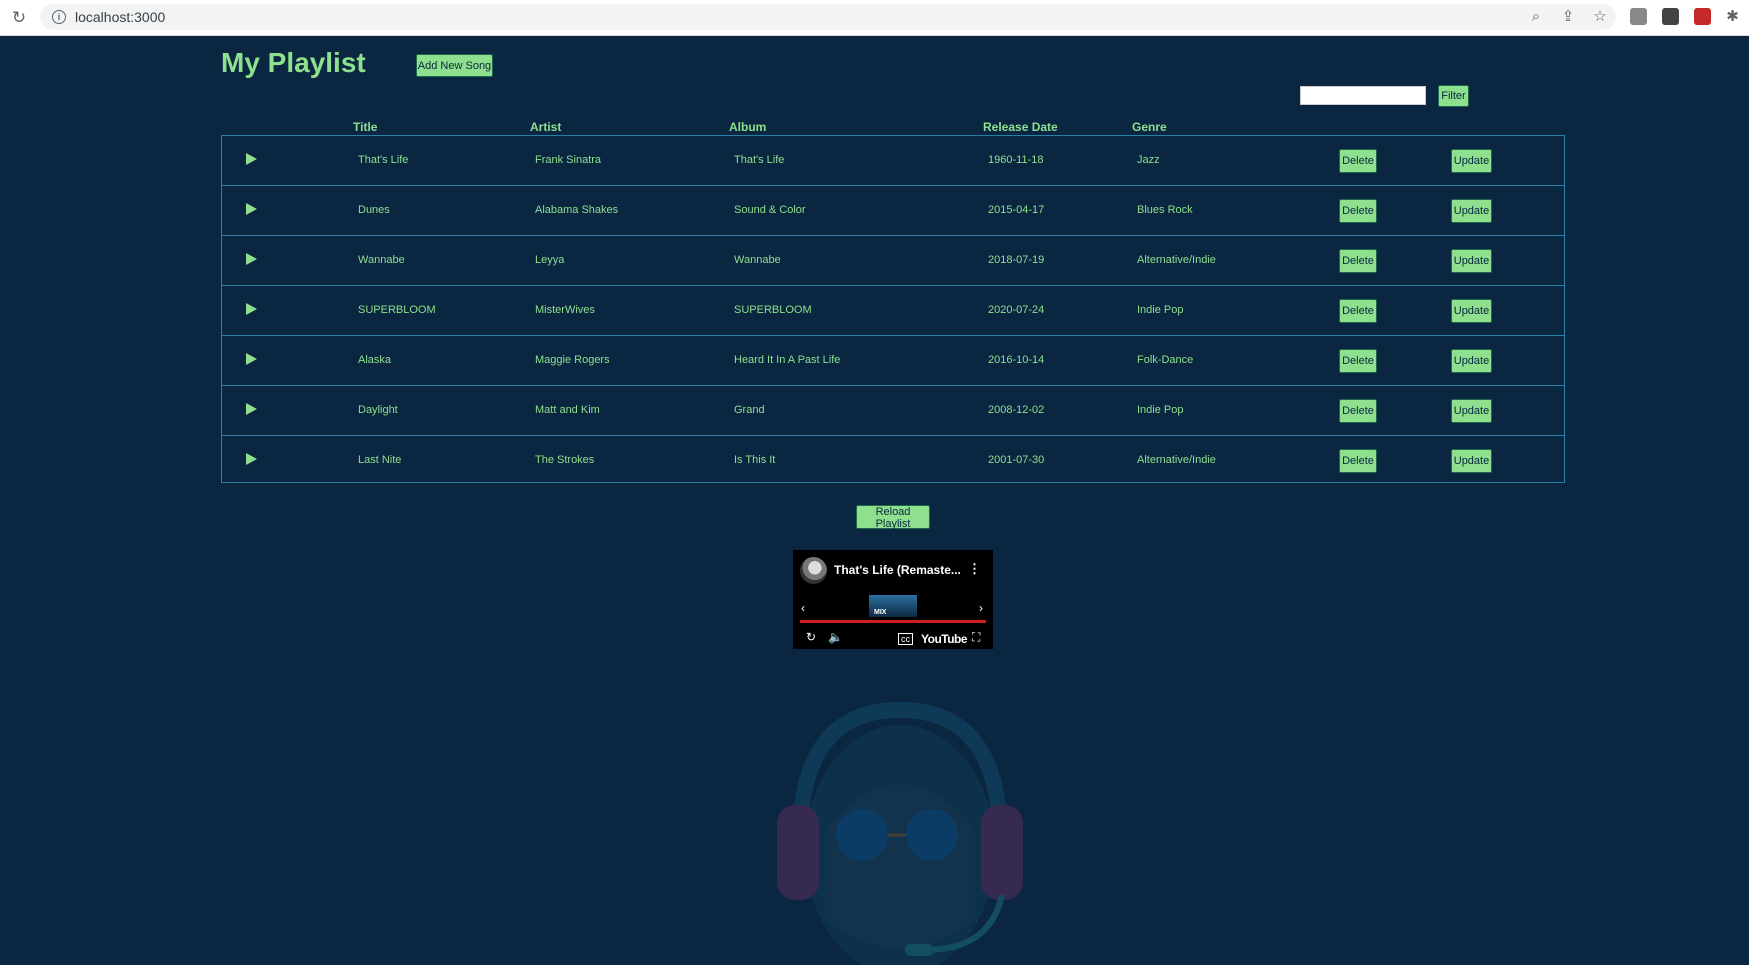  I want to click on page-title: My Playlist, so click(293, 62).